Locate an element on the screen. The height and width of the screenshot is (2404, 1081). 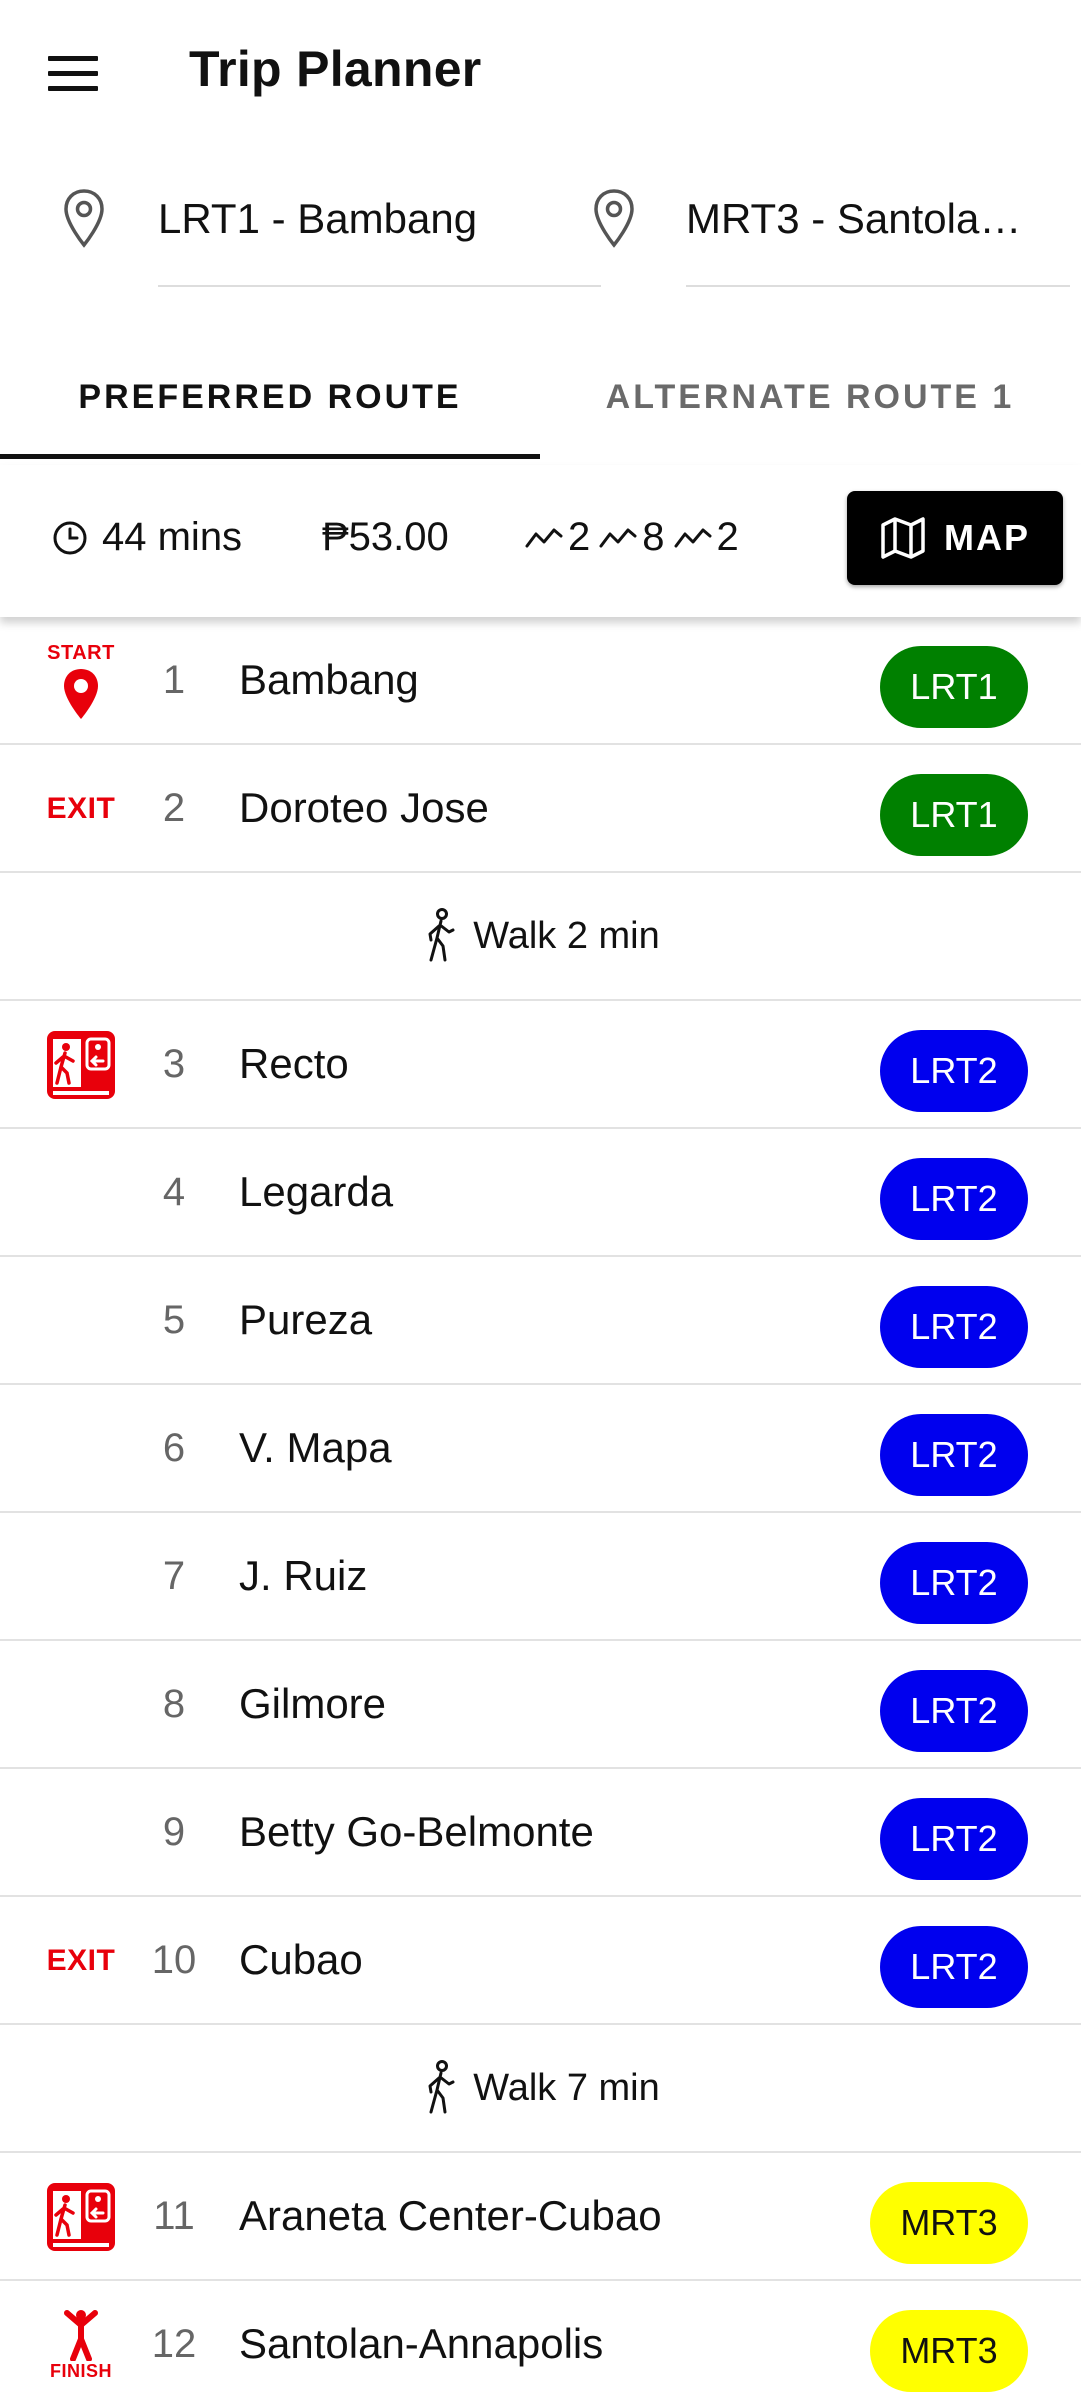
page-title: Trip Planner is located at coordinates (335, 69).